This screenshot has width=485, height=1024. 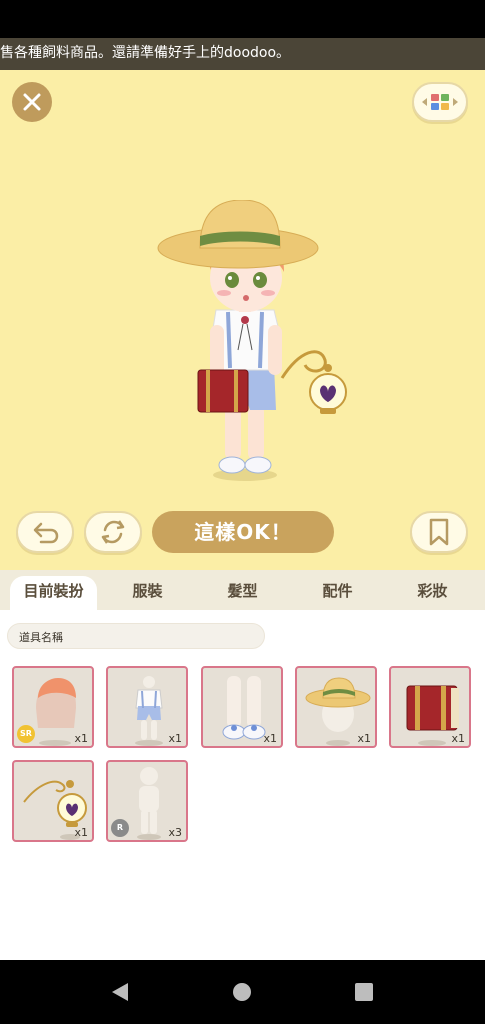 I want to click on item-name-search: 道具名稱, so click(x=136, y=636).